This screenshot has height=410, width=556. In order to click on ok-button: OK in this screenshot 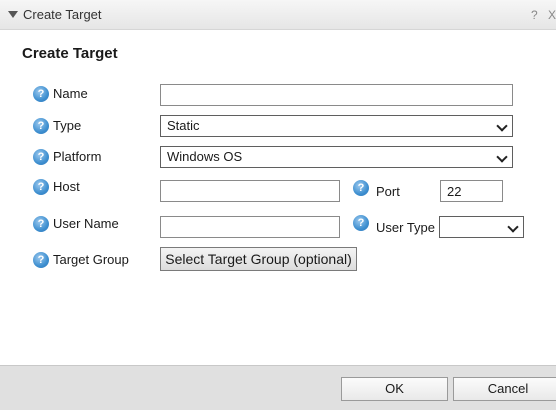, I will do `click(394, 389)`.